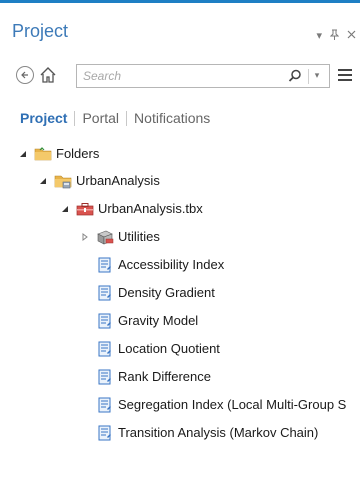 This screenshot has height=480, width=360. I want to click on collapsed-triangle-icon, so click(85, 237).